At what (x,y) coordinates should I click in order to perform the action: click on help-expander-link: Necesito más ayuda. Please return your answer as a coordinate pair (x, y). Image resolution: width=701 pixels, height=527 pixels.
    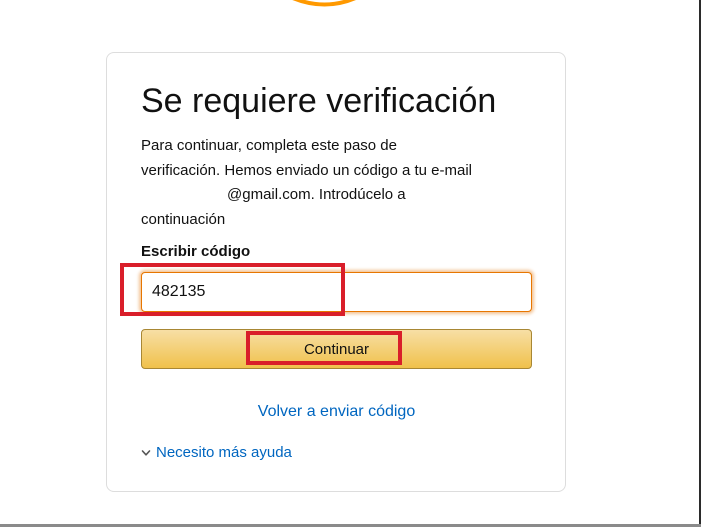
    Looking at the image, I should click on (216, 452).